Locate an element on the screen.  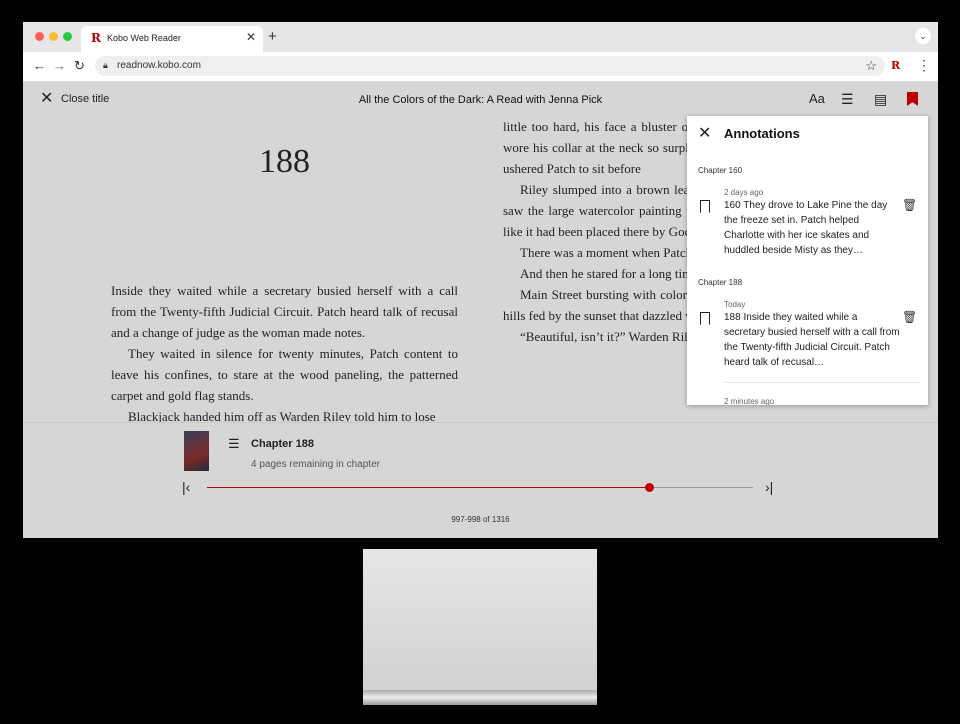
font-settings-icon: Aa is located at coordinates (817, 98).